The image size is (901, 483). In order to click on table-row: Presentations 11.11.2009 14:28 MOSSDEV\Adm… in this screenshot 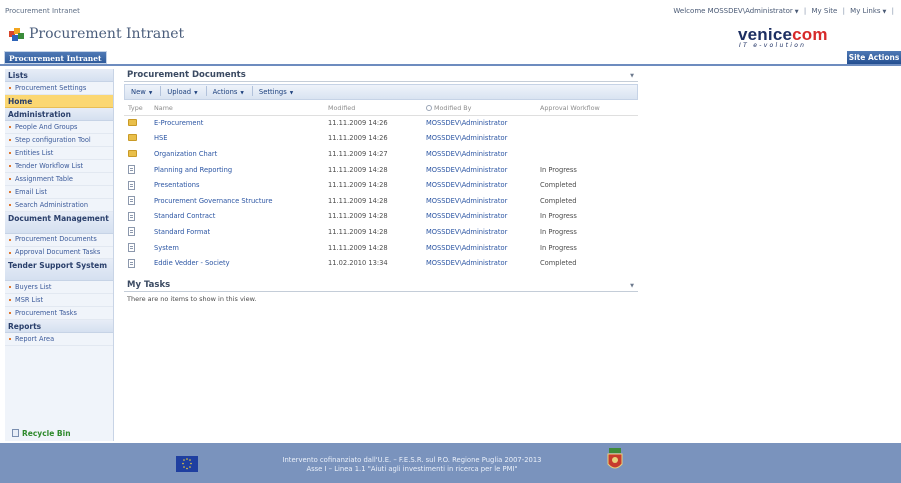, I will do `click(381, 185)`.